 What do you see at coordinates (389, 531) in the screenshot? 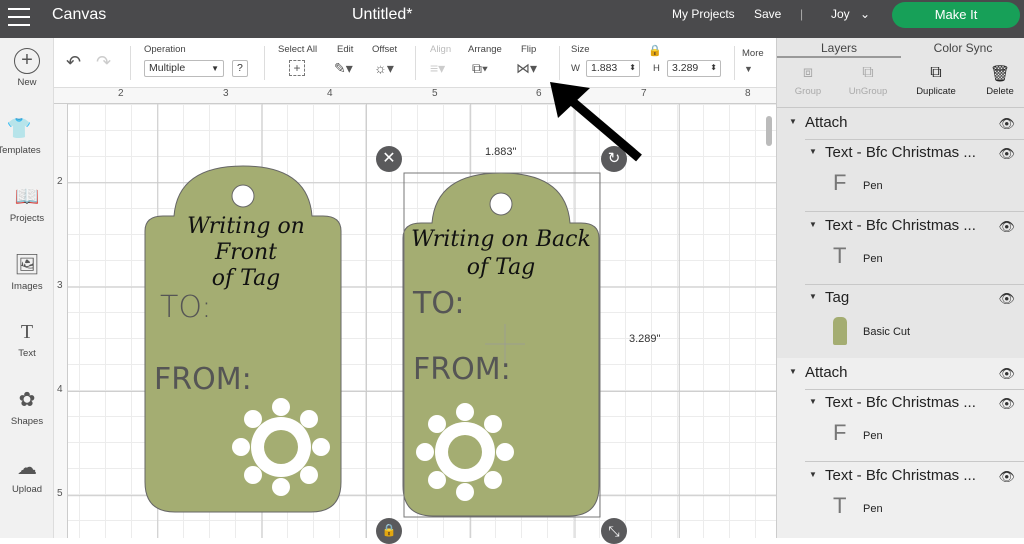
I see `lock-handle-icon: 🔒` at bounding box center [389, 531].